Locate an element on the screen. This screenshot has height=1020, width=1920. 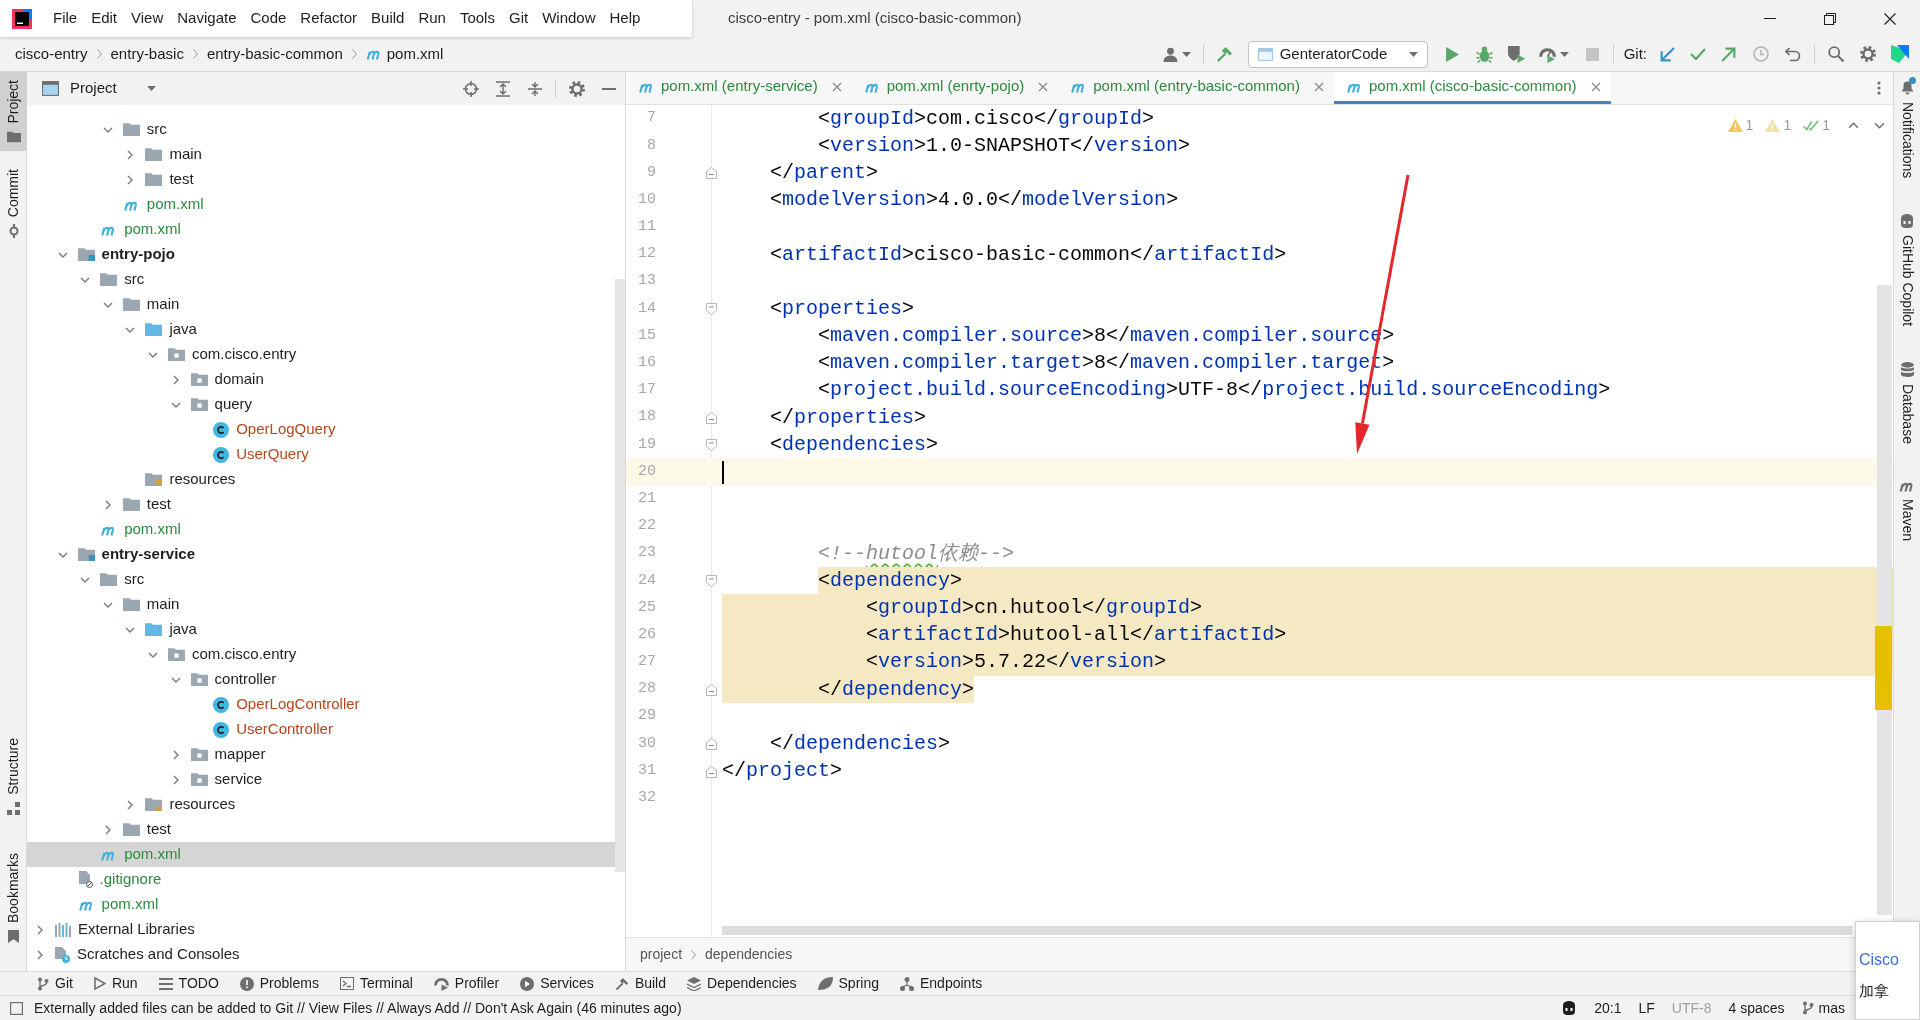
person-icon is located at coordinates (1170, 54).